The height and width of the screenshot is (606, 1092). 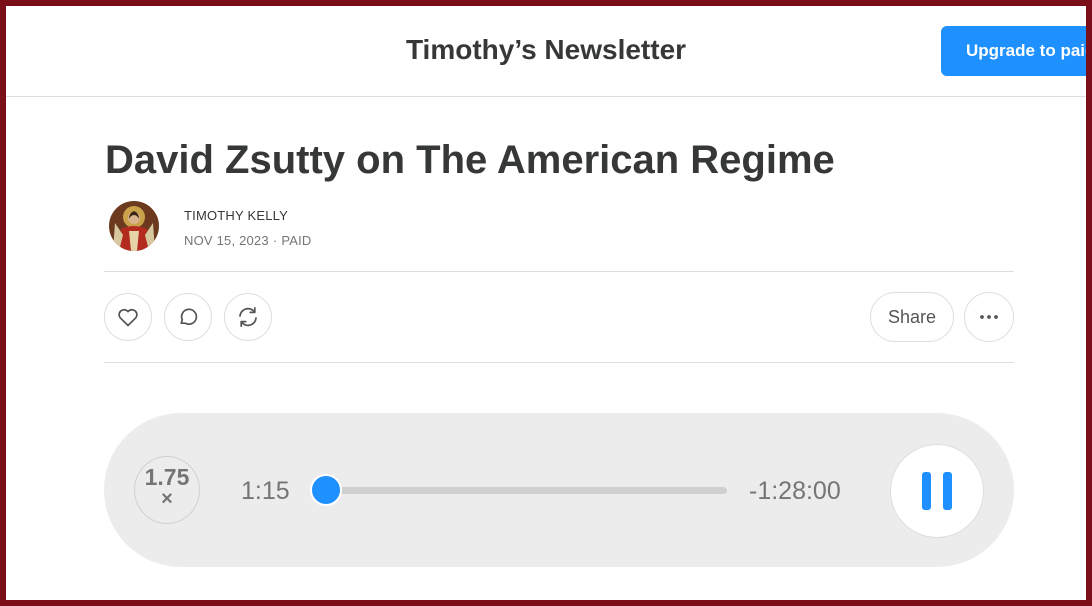 What do you see at coordinates (1013, 51) in the screenshot?
I see `upgrade-button: Upgrade to paid` at bounding box center [1013, 51].